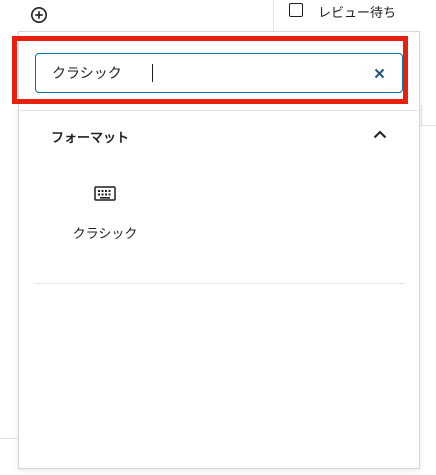 The width and height of the screenshot is (436, 475). Describe the element at coordinates (105, 194) in the screenshot. I see `keyboard-icon` at that location.